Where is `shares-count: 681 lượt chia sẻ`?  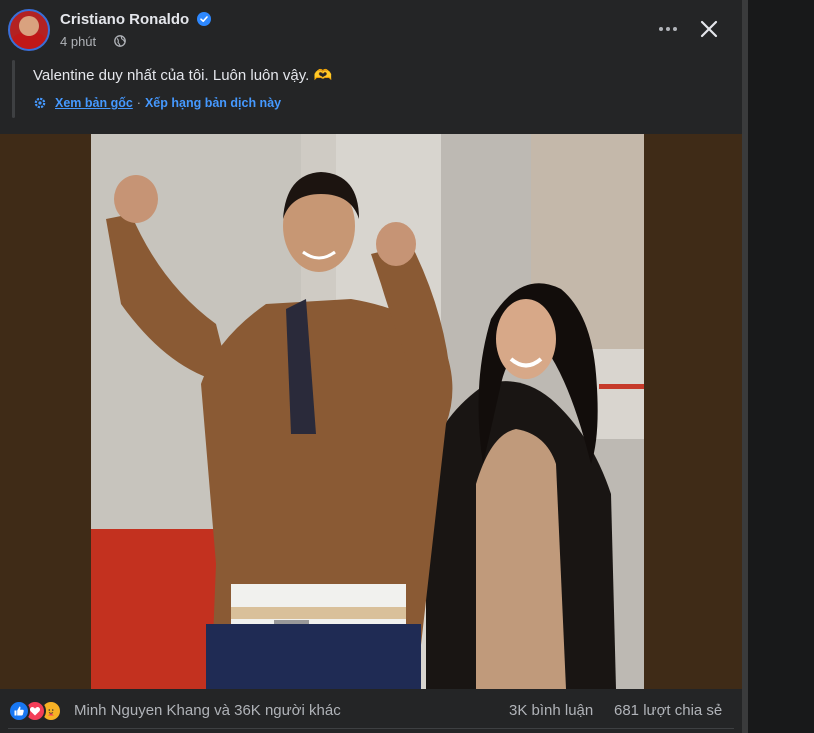 shares-count: 681 lượt chia sẻ is located at coordinates (668, 710).